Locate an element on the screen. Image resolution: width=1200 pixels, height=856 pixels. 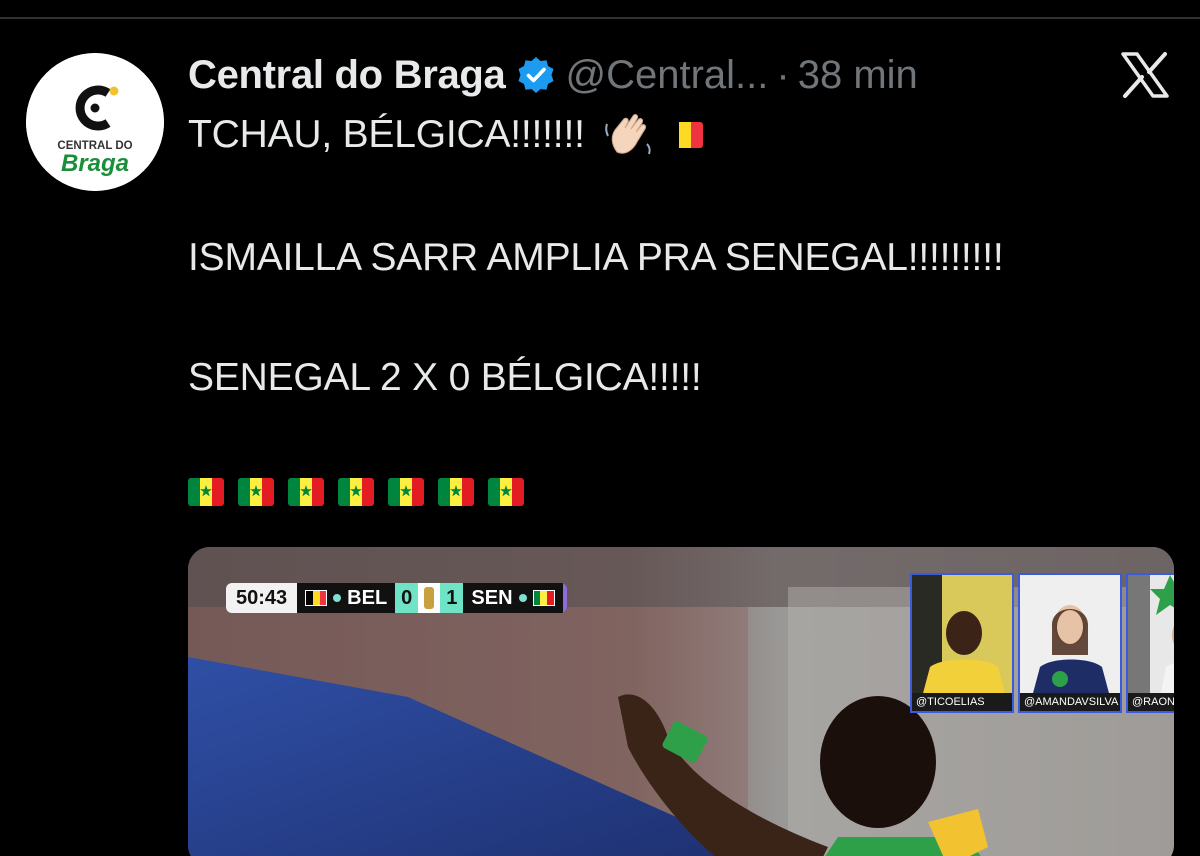
central-do-braga-logo: CENTRAL DO Braga is located at coordinates (95, 122).